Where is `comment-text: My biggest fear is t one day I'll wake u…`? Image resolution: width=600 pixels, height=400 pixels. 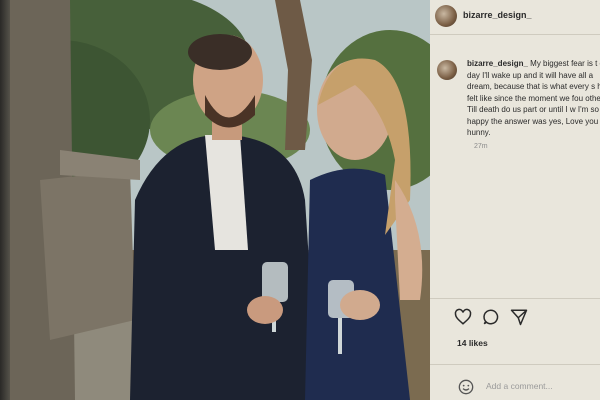 comment-text: My biggest fear is t one day I'll wake u… is located at coordinates (533, 98).